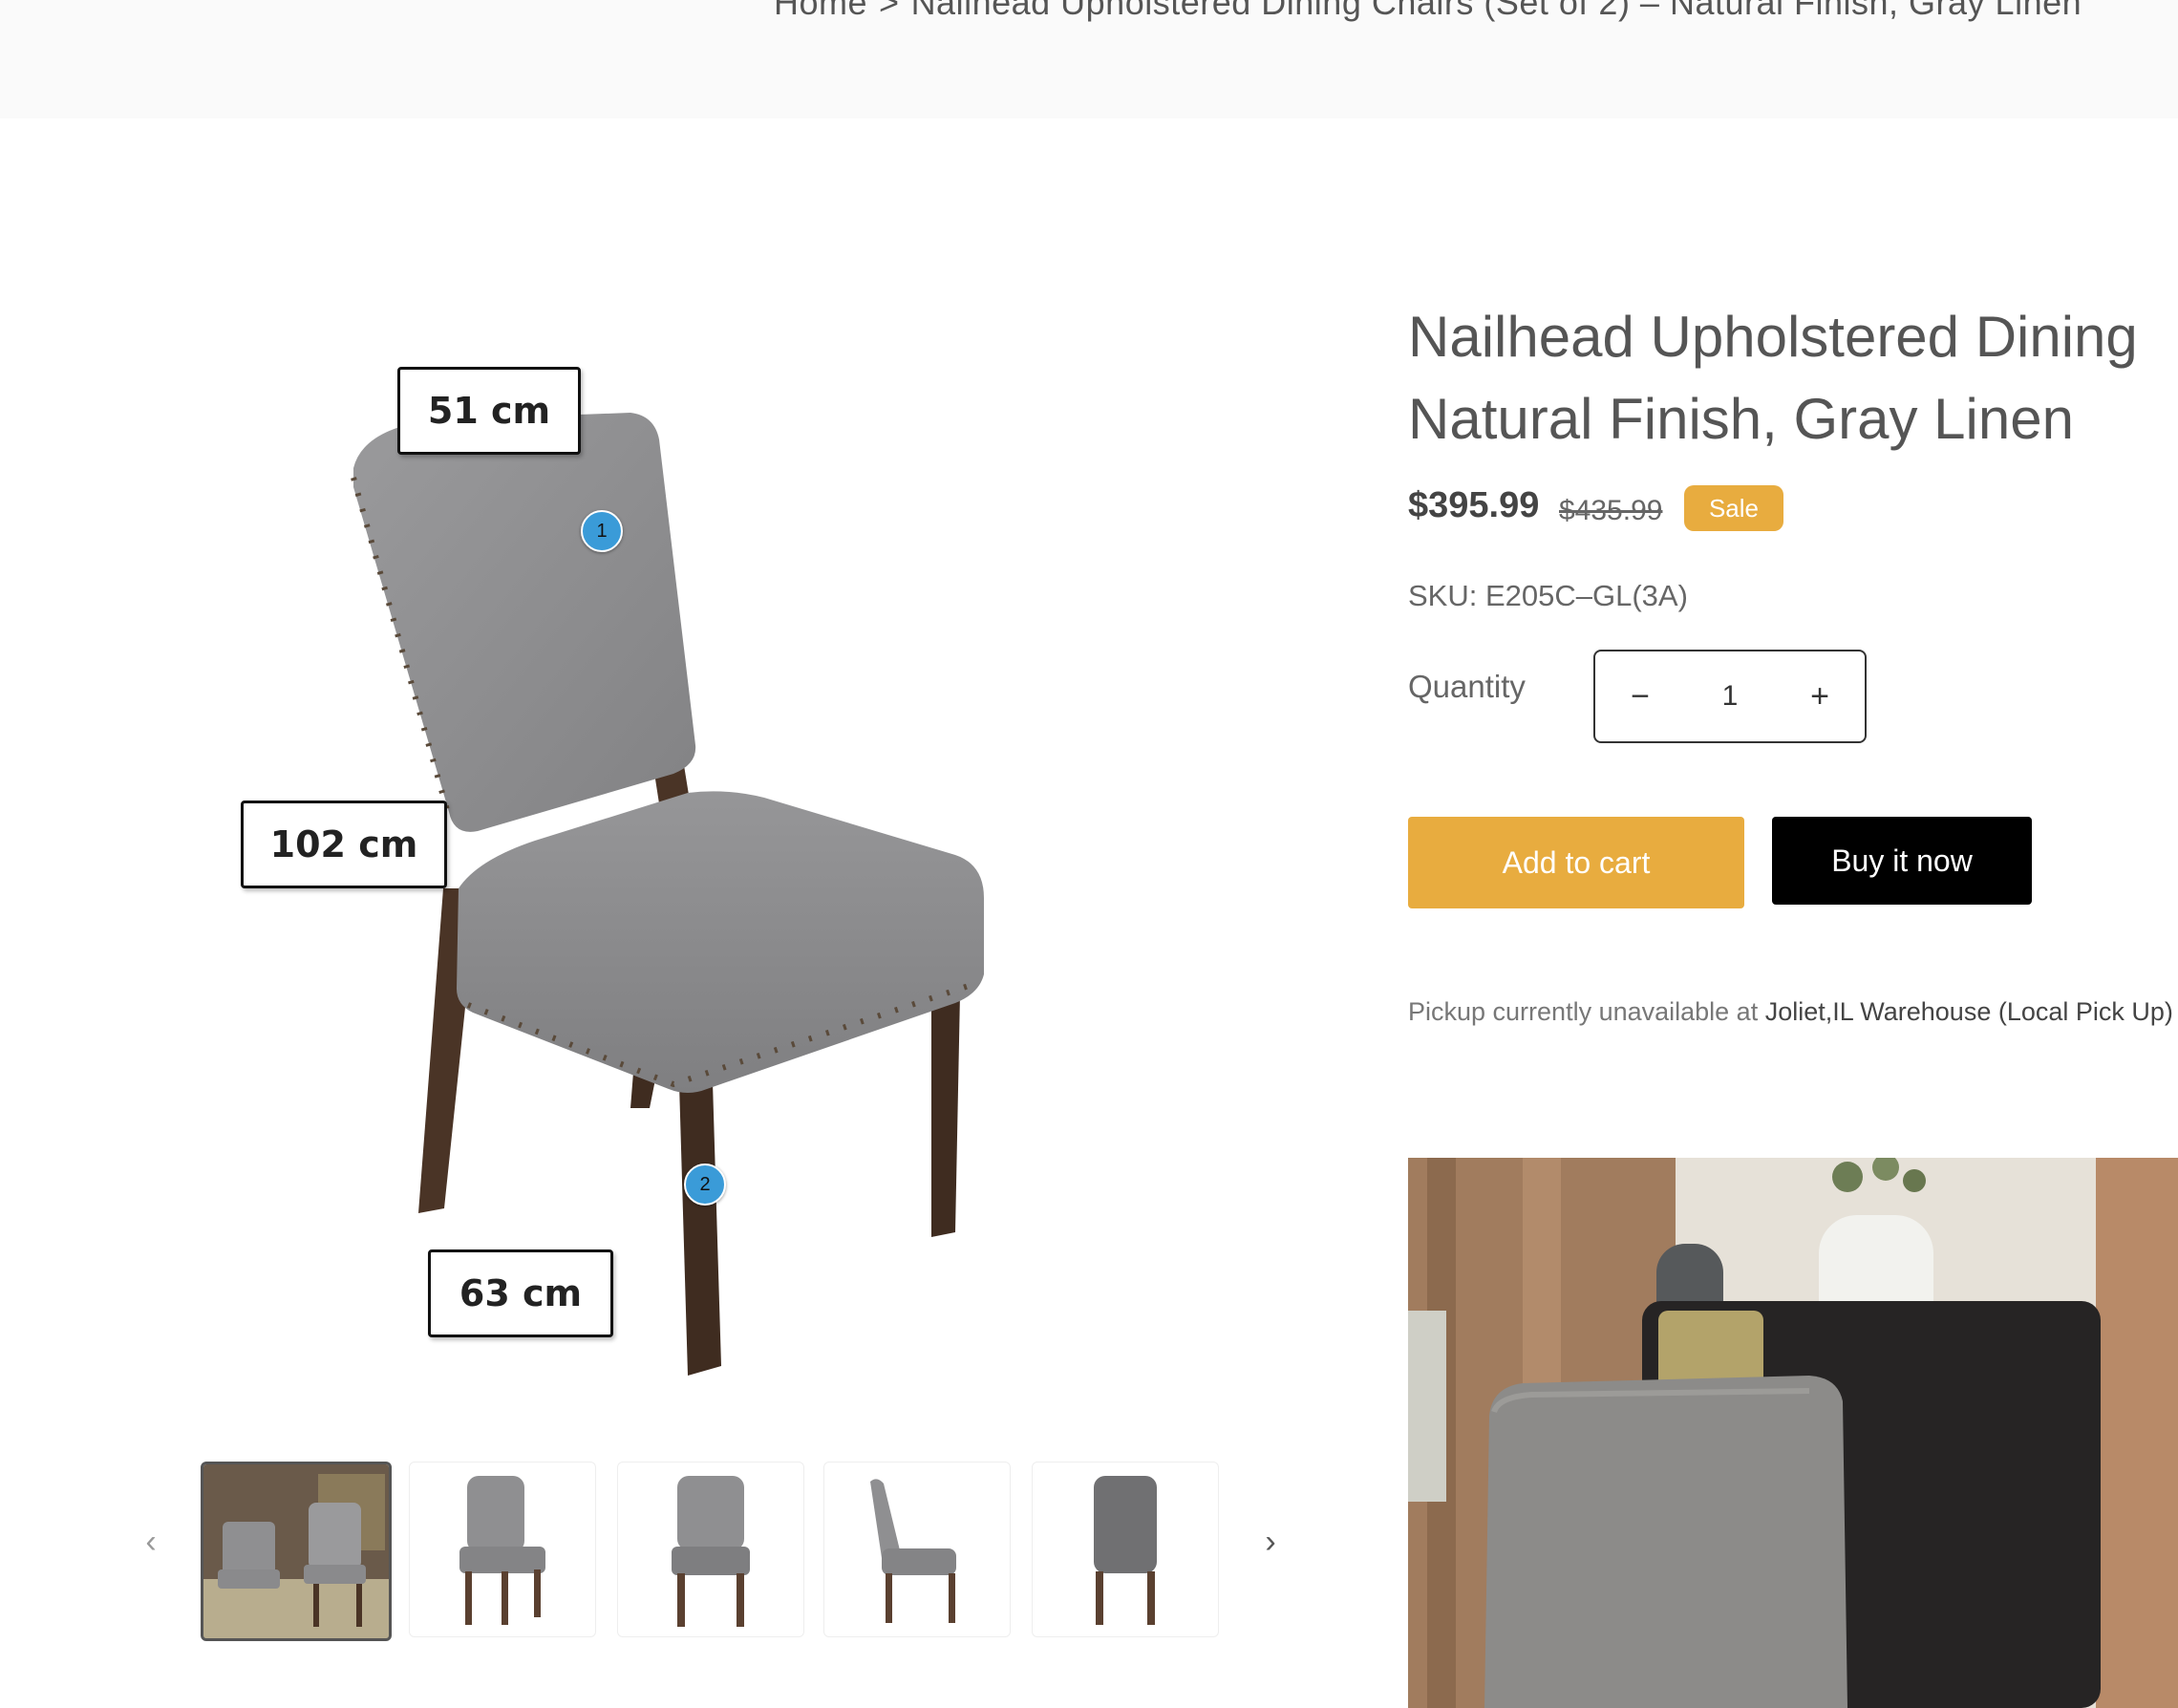 This screenshot has width=2178, height=1708. I want to click on pickup-location: Joliet,IL Warehouse (Local Pick Up), so click(1968, 1012).